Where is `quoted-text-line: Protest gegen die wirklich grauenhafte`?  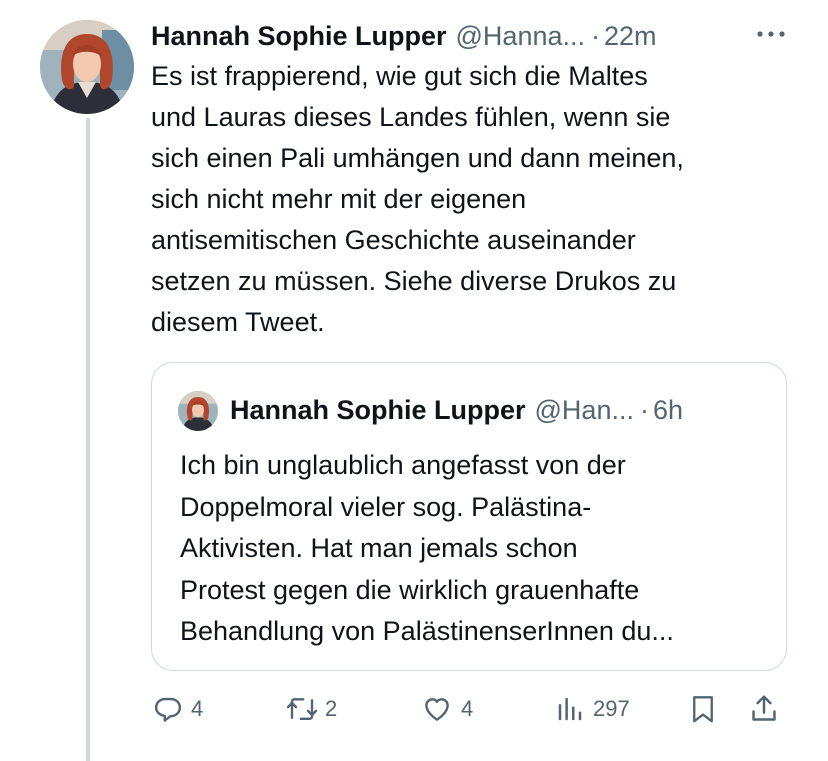
quoted-text-line: Protest gegen die wirklich grauenhafte is located at coordinates (410, 589).